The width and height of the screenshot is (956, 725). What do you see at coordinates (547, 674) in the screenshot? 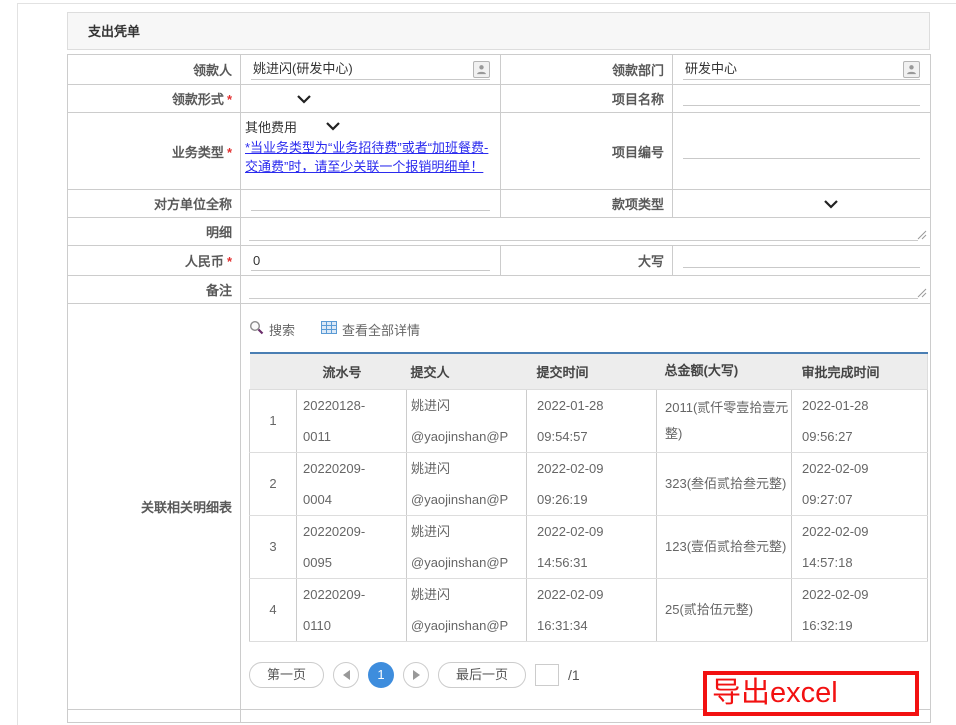
I see `page-number-input` at bounding box center [547, 674].